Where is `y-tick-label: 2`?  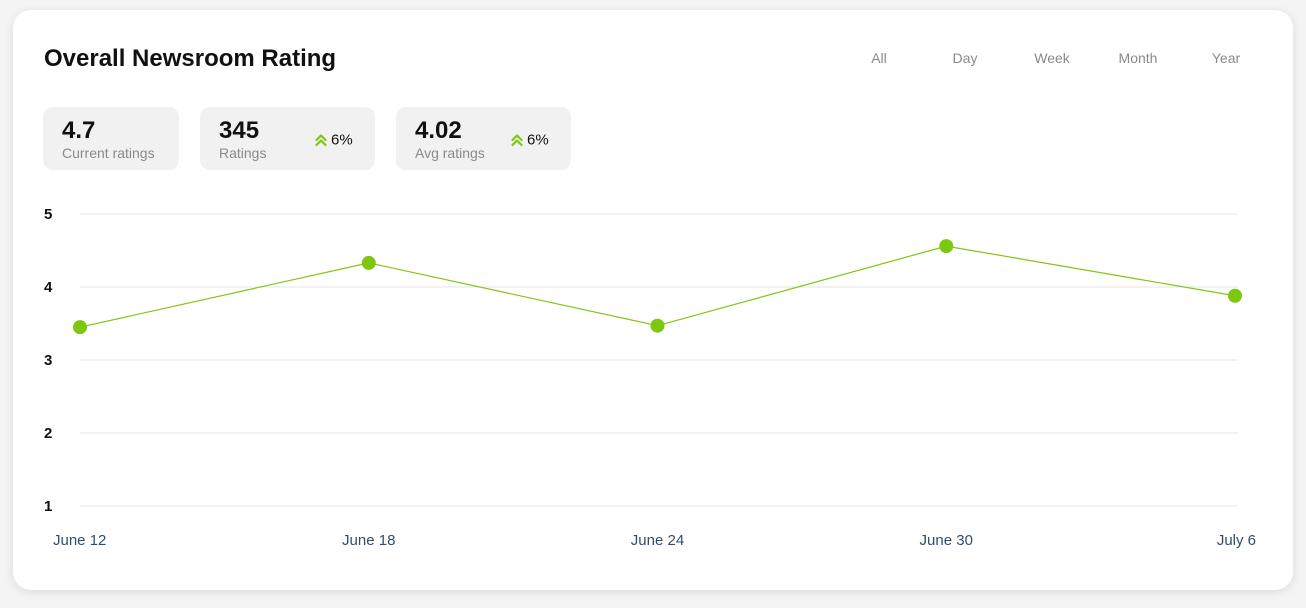 y-tick-label: 2 is located at coordinates (48, 433).